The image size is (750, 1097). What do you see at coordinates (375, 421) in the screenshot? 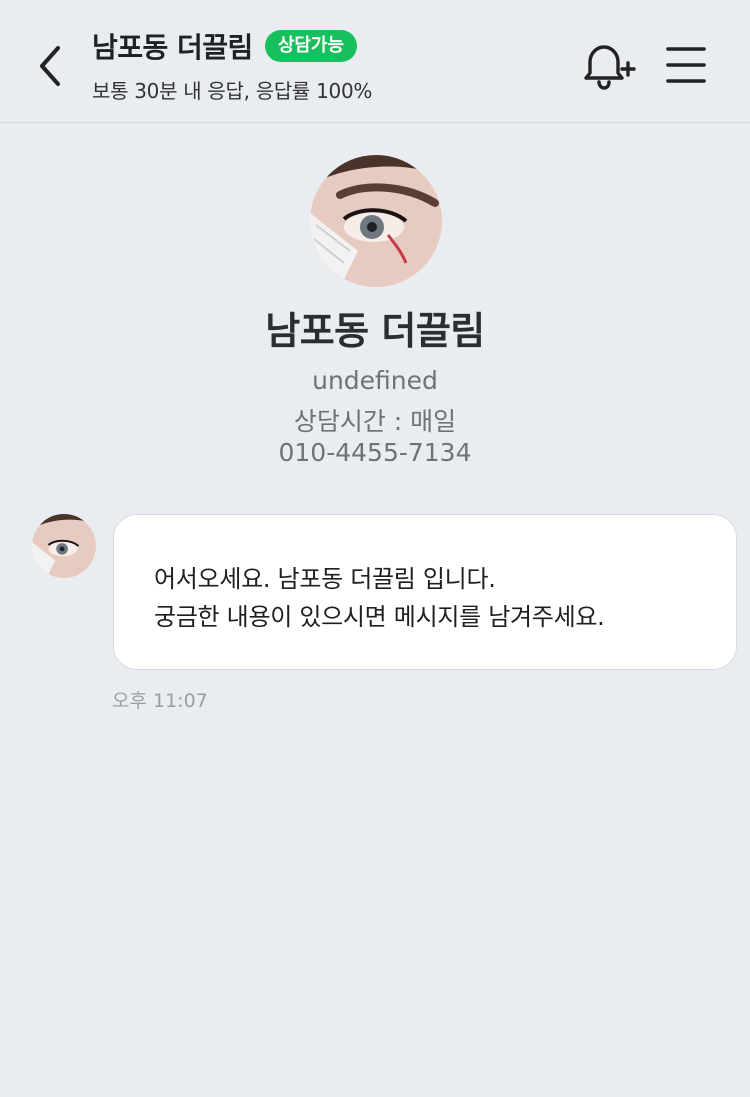
I see `consultation-hours: 상담시간 : 매일` at bounding box center [375, 421].